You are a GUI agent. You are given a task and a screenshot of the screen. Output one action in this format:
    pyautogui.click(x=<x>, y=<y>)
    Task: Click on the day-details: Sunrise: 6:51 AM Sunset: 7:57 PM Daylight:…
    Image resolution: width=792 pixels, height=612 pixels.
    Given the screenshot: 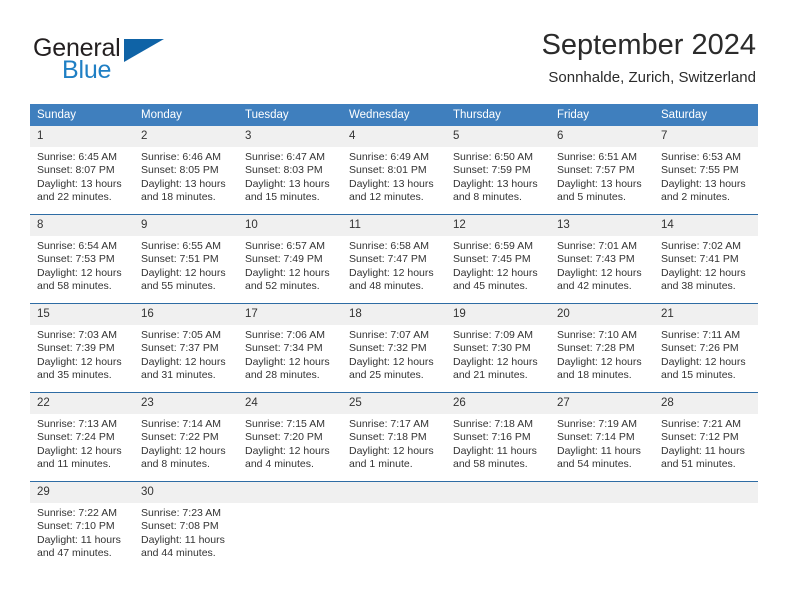 What is the action you would take?
    pyautogui.click(x=602, y=176)
    